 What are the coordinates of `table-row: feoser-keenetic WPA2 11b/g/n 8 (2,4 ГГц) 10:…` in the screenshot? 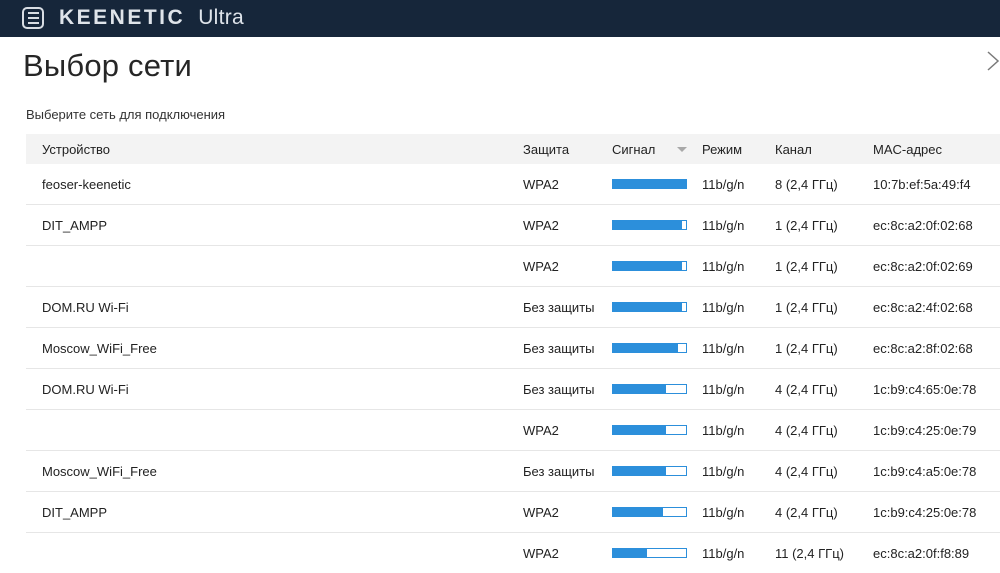 It's located at (513, 184).